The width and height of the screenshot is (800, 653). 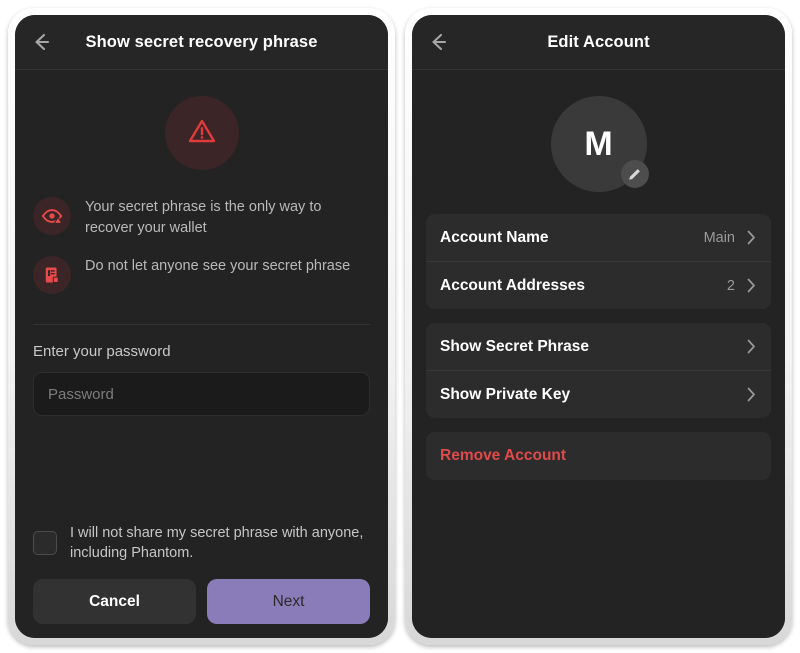 I want to click on password-input: Password, so click(x=201, y=394).